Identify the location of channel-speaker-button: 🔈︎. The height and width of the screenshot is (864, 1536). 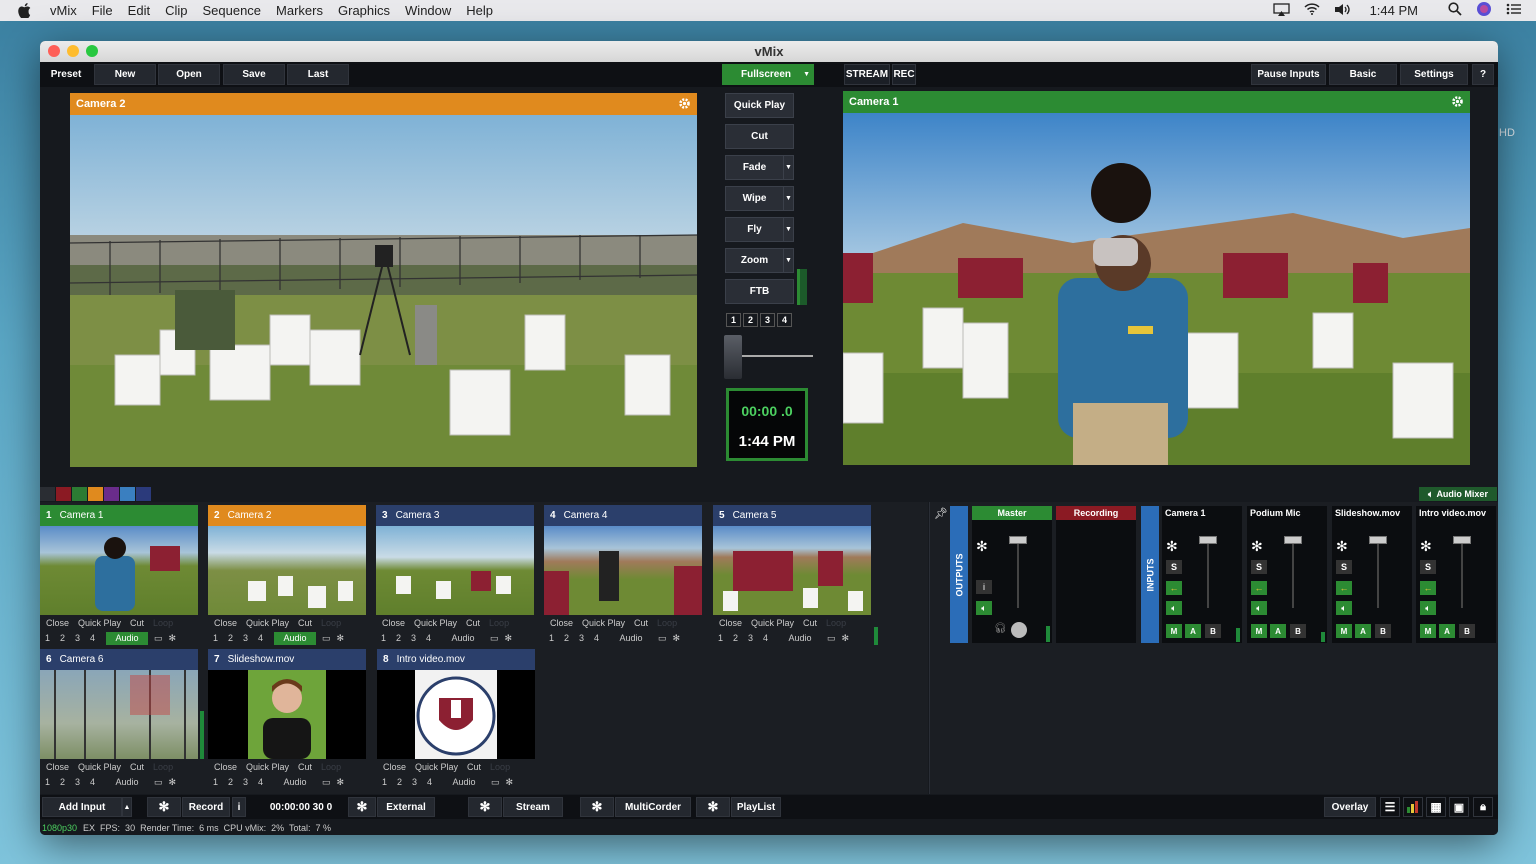
(1428, 608).